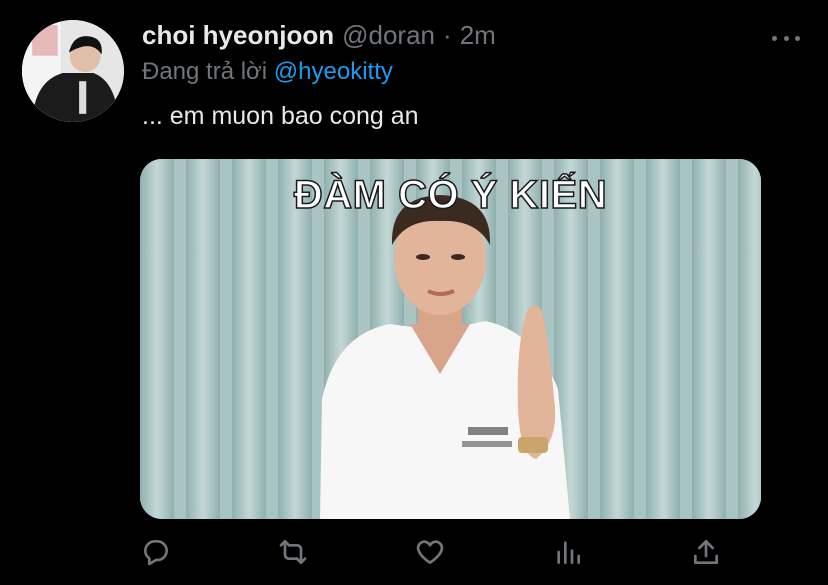 Image resolution: width=828 pixels, height=585 pixels. I want to click on media-caption: ĐÀM CÓ Ý KIẾN, so click(450, 195).